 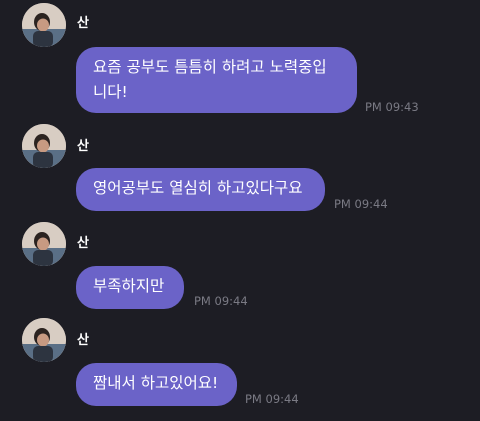 I want to click on message-timestamp: PM 09:43, so click(x=392, y=107).